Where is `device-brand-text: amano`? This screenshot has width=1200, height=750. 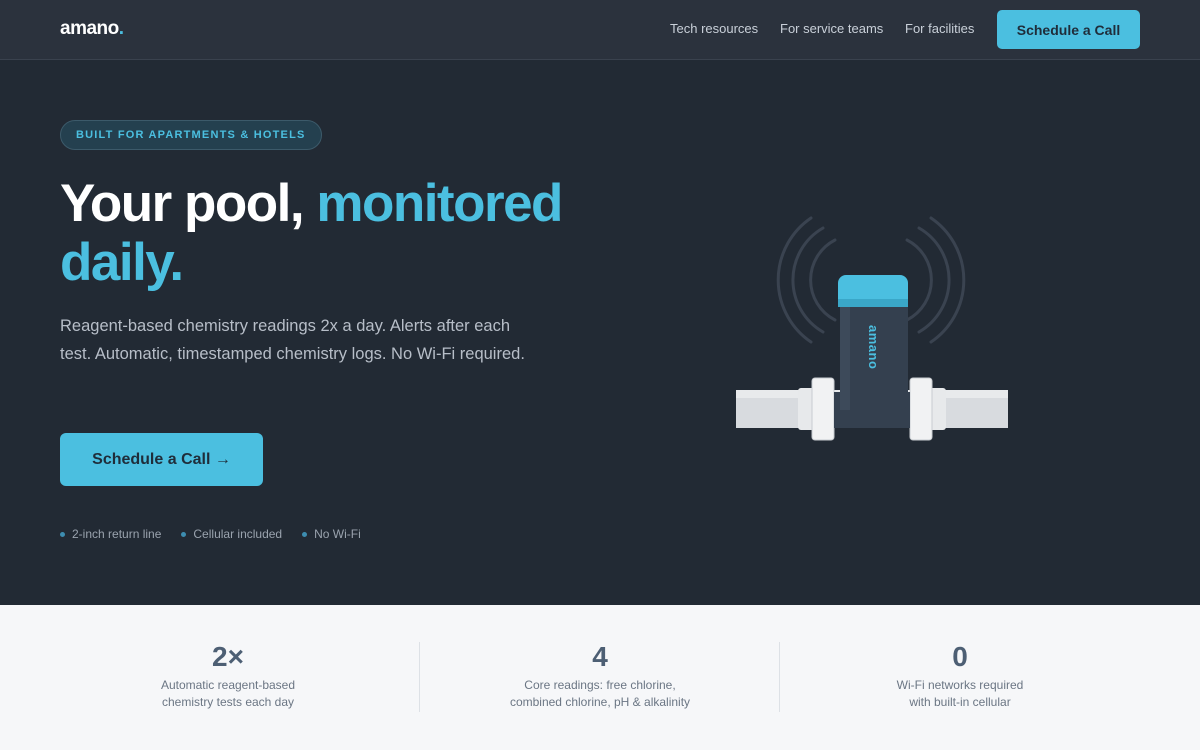
device-brand-text: amano is located at coordinates (873, 347).